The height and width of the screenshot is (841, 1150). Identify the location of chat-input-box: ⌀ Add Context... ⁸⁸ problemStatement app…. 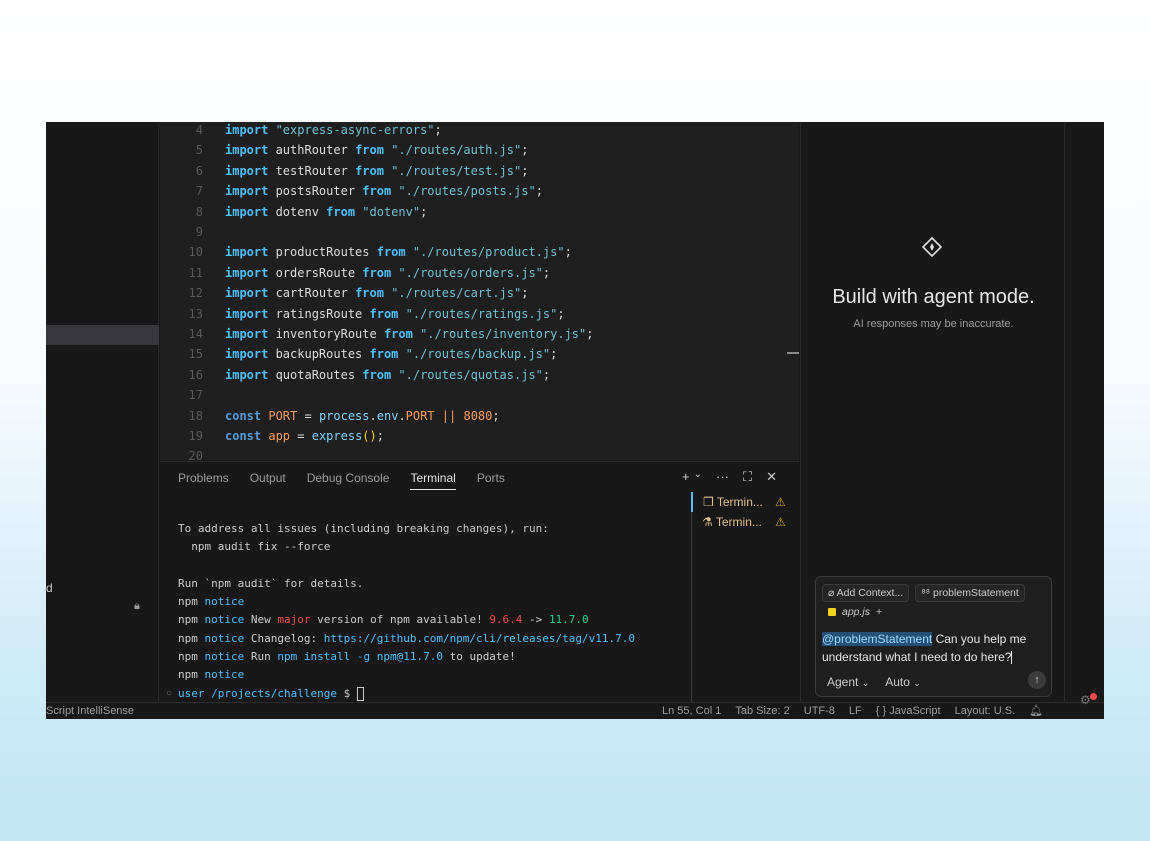
(933, 636).